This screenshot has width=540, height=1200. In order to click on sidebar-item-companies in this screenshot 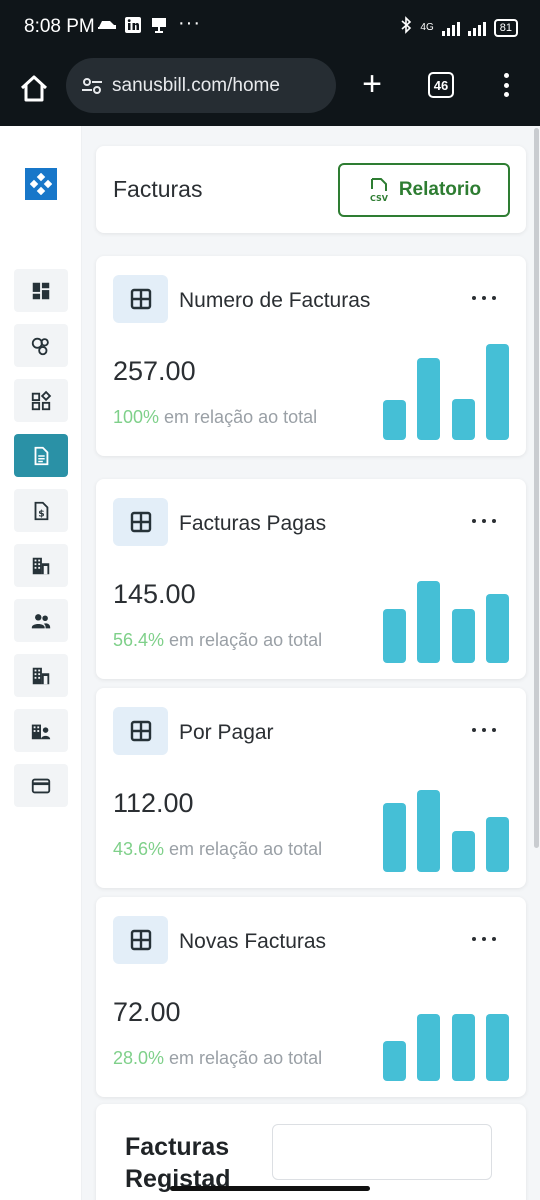, I will do `click(41, 565)`.